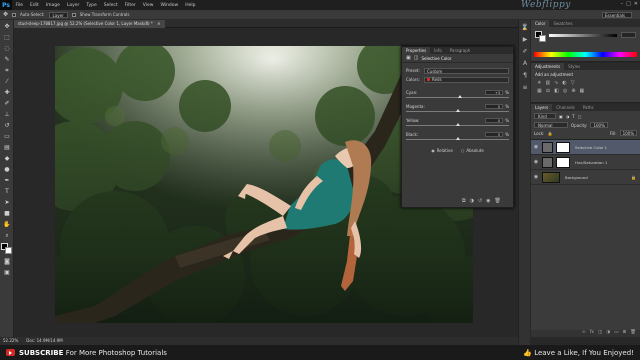 This screenshot has width=640, height=360. Describe the element at coordinates (480, 201) in the screenshot. I see `reset-icon: ↺` at that location.